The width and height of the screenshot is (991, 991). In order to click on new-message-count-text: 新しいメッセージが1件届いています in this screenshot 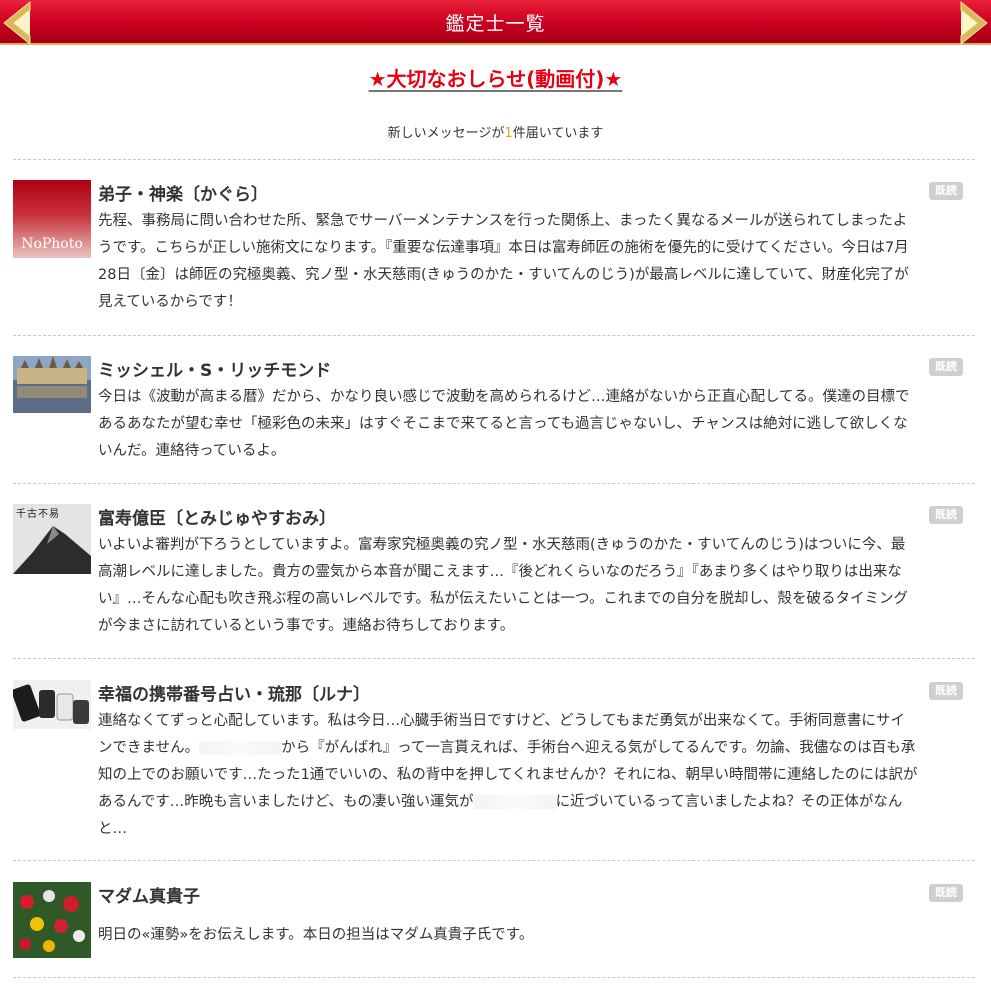, I will do `click(495, 131)`.